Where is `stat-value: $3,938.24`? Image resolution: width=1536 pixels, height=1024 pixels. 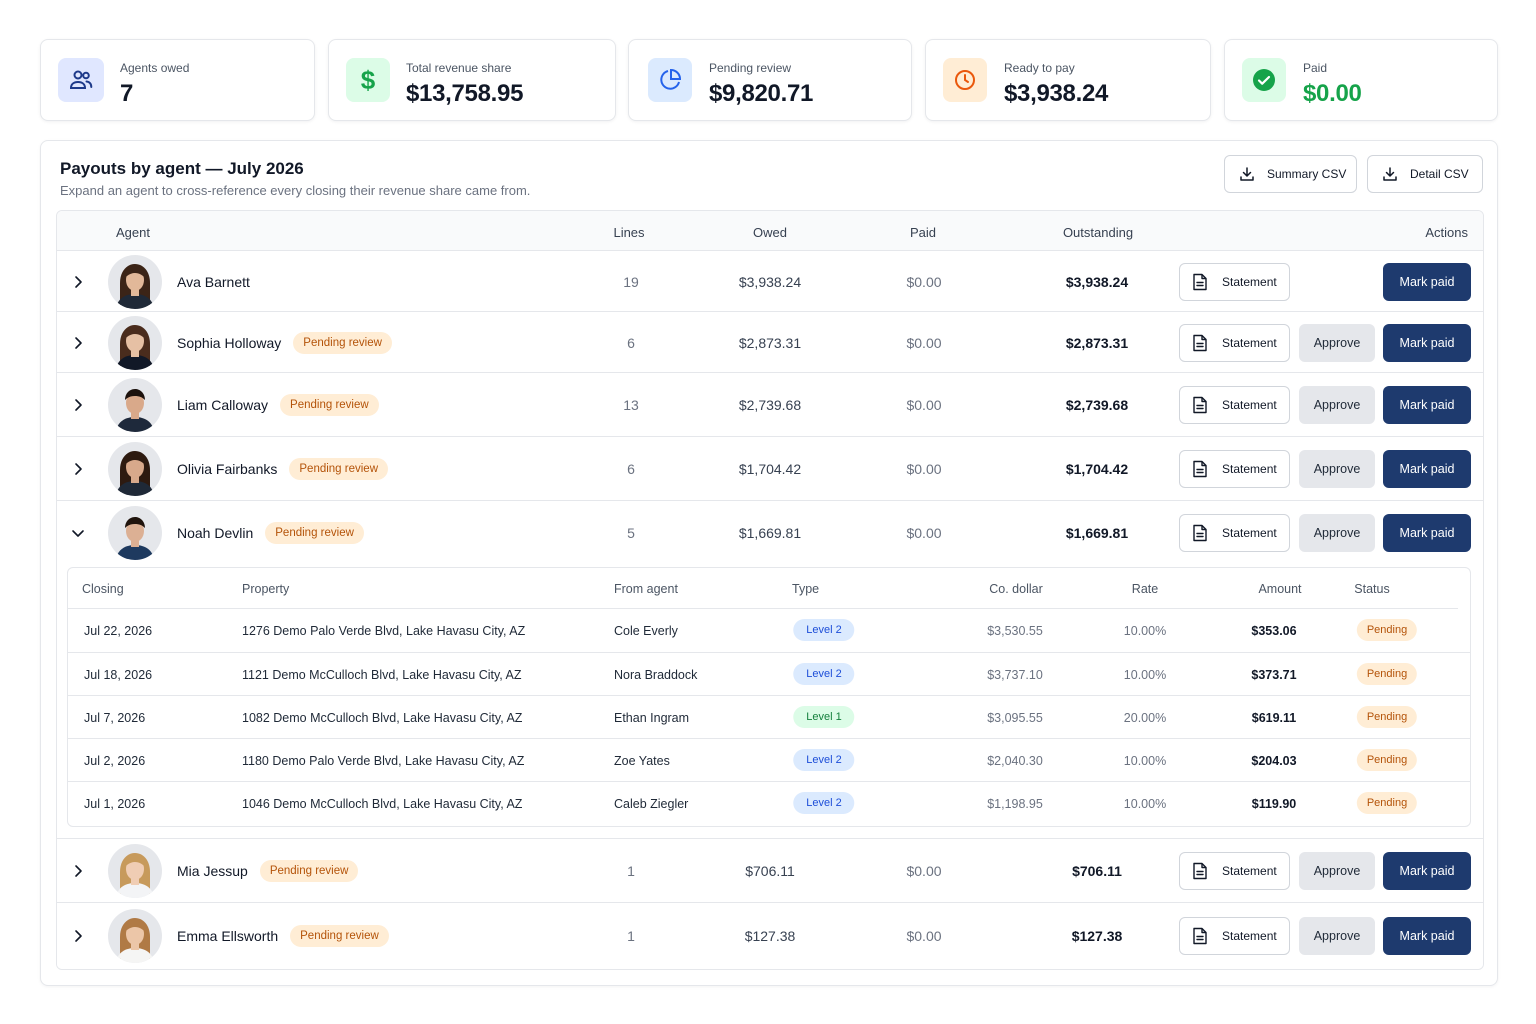
stat-value: $3,938.24 is located at coordinates (1056, 93).